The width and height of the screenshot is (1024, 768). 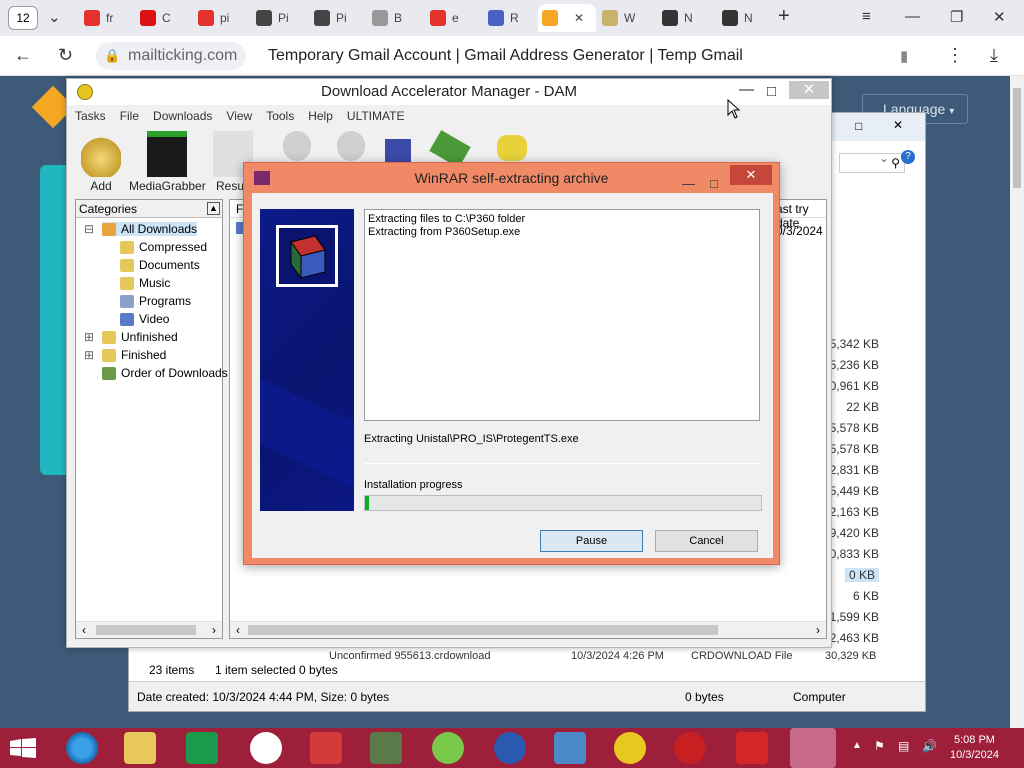 I want to click on tab-label: e, so click(x=455, y=18).